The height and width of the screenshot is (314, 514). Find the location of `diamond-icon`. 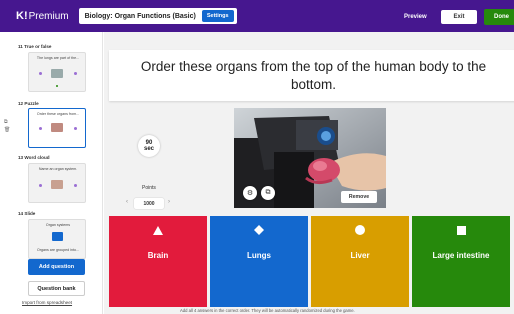

diamond-icon is located at coordinates (259, 230).